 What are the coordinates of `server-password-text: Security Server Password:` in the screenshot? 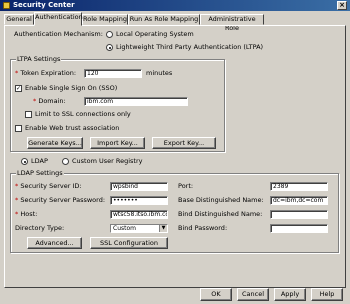 It's located at (63, 200).